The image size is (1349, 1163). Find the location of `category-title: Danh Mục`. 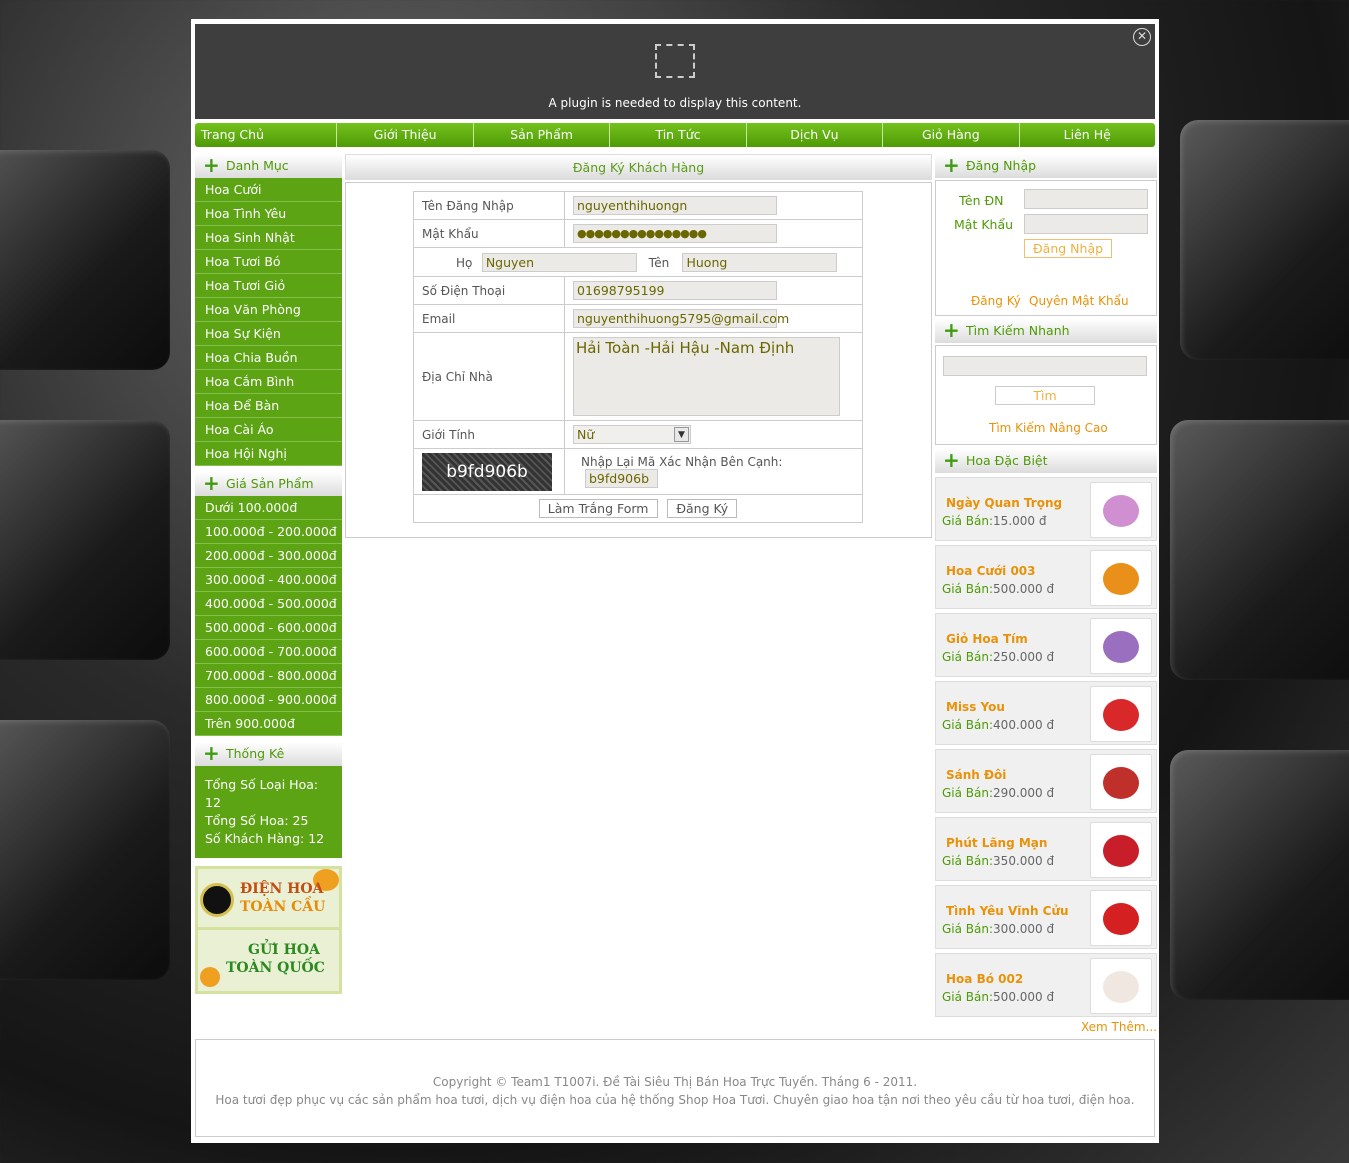

category-title: Danh Mục is located at coordinates (257, 165).